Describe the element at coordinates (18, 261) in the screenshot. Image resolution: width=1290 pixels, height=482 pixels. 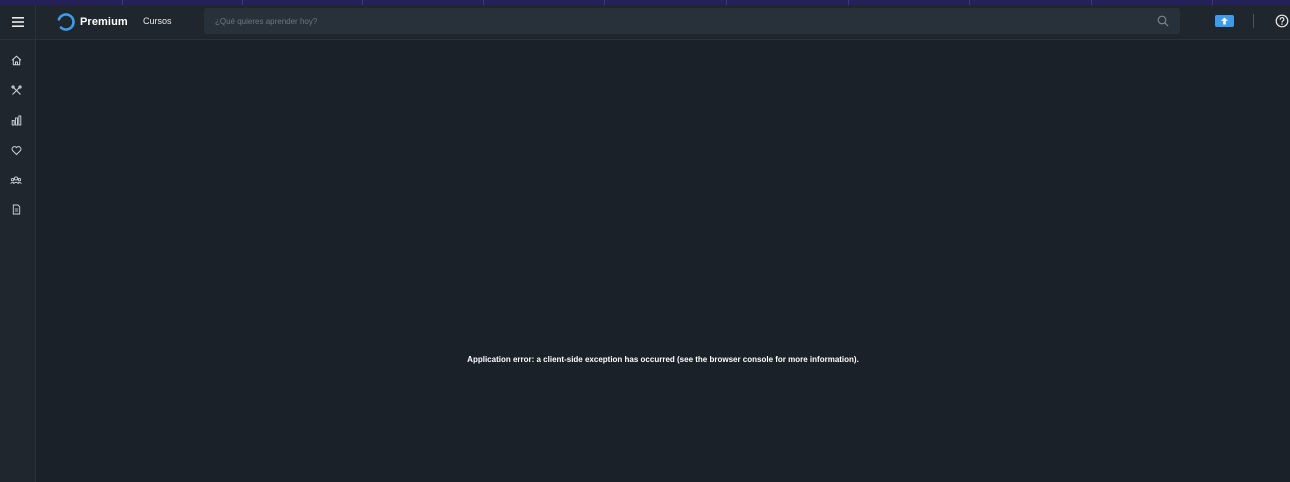
I see `sidebar` at that location.